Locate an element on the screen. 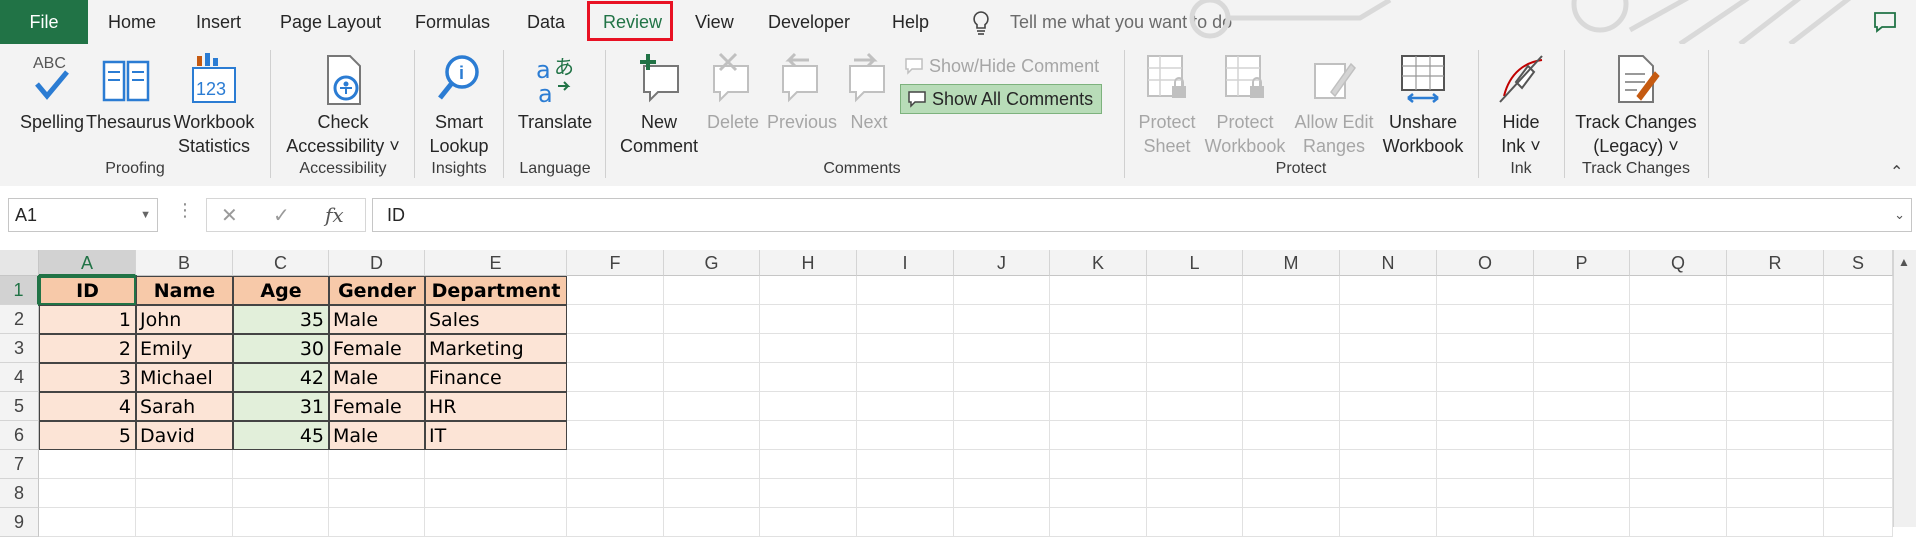 This screenshot has width=1916, height=537. table-cell: Sarah is located at coordinates (184, 406).